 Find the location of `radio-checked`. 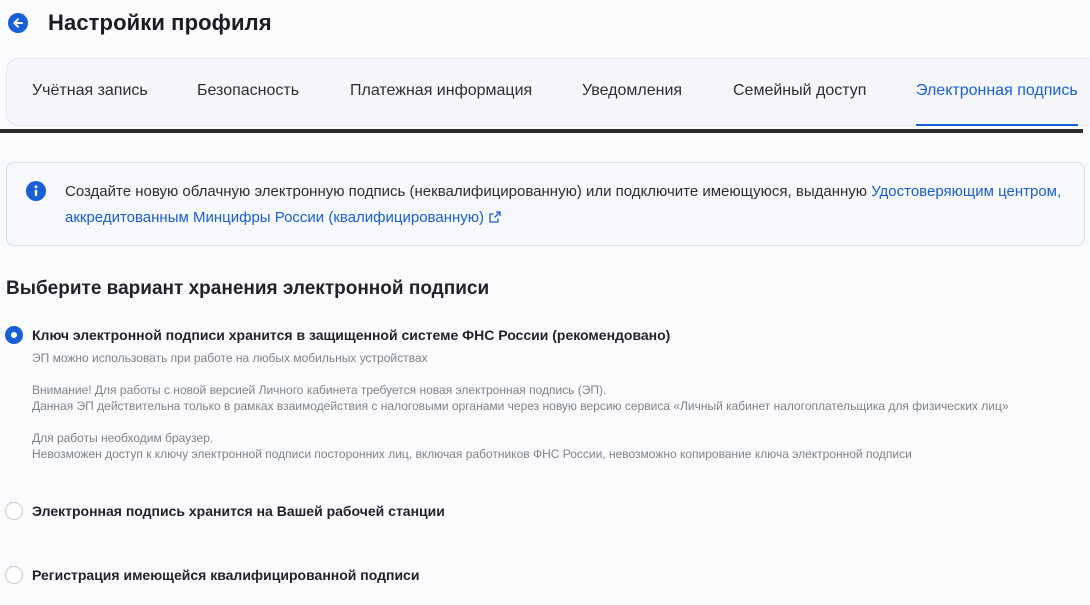

radio-checked is located at coordinates (14, 335).